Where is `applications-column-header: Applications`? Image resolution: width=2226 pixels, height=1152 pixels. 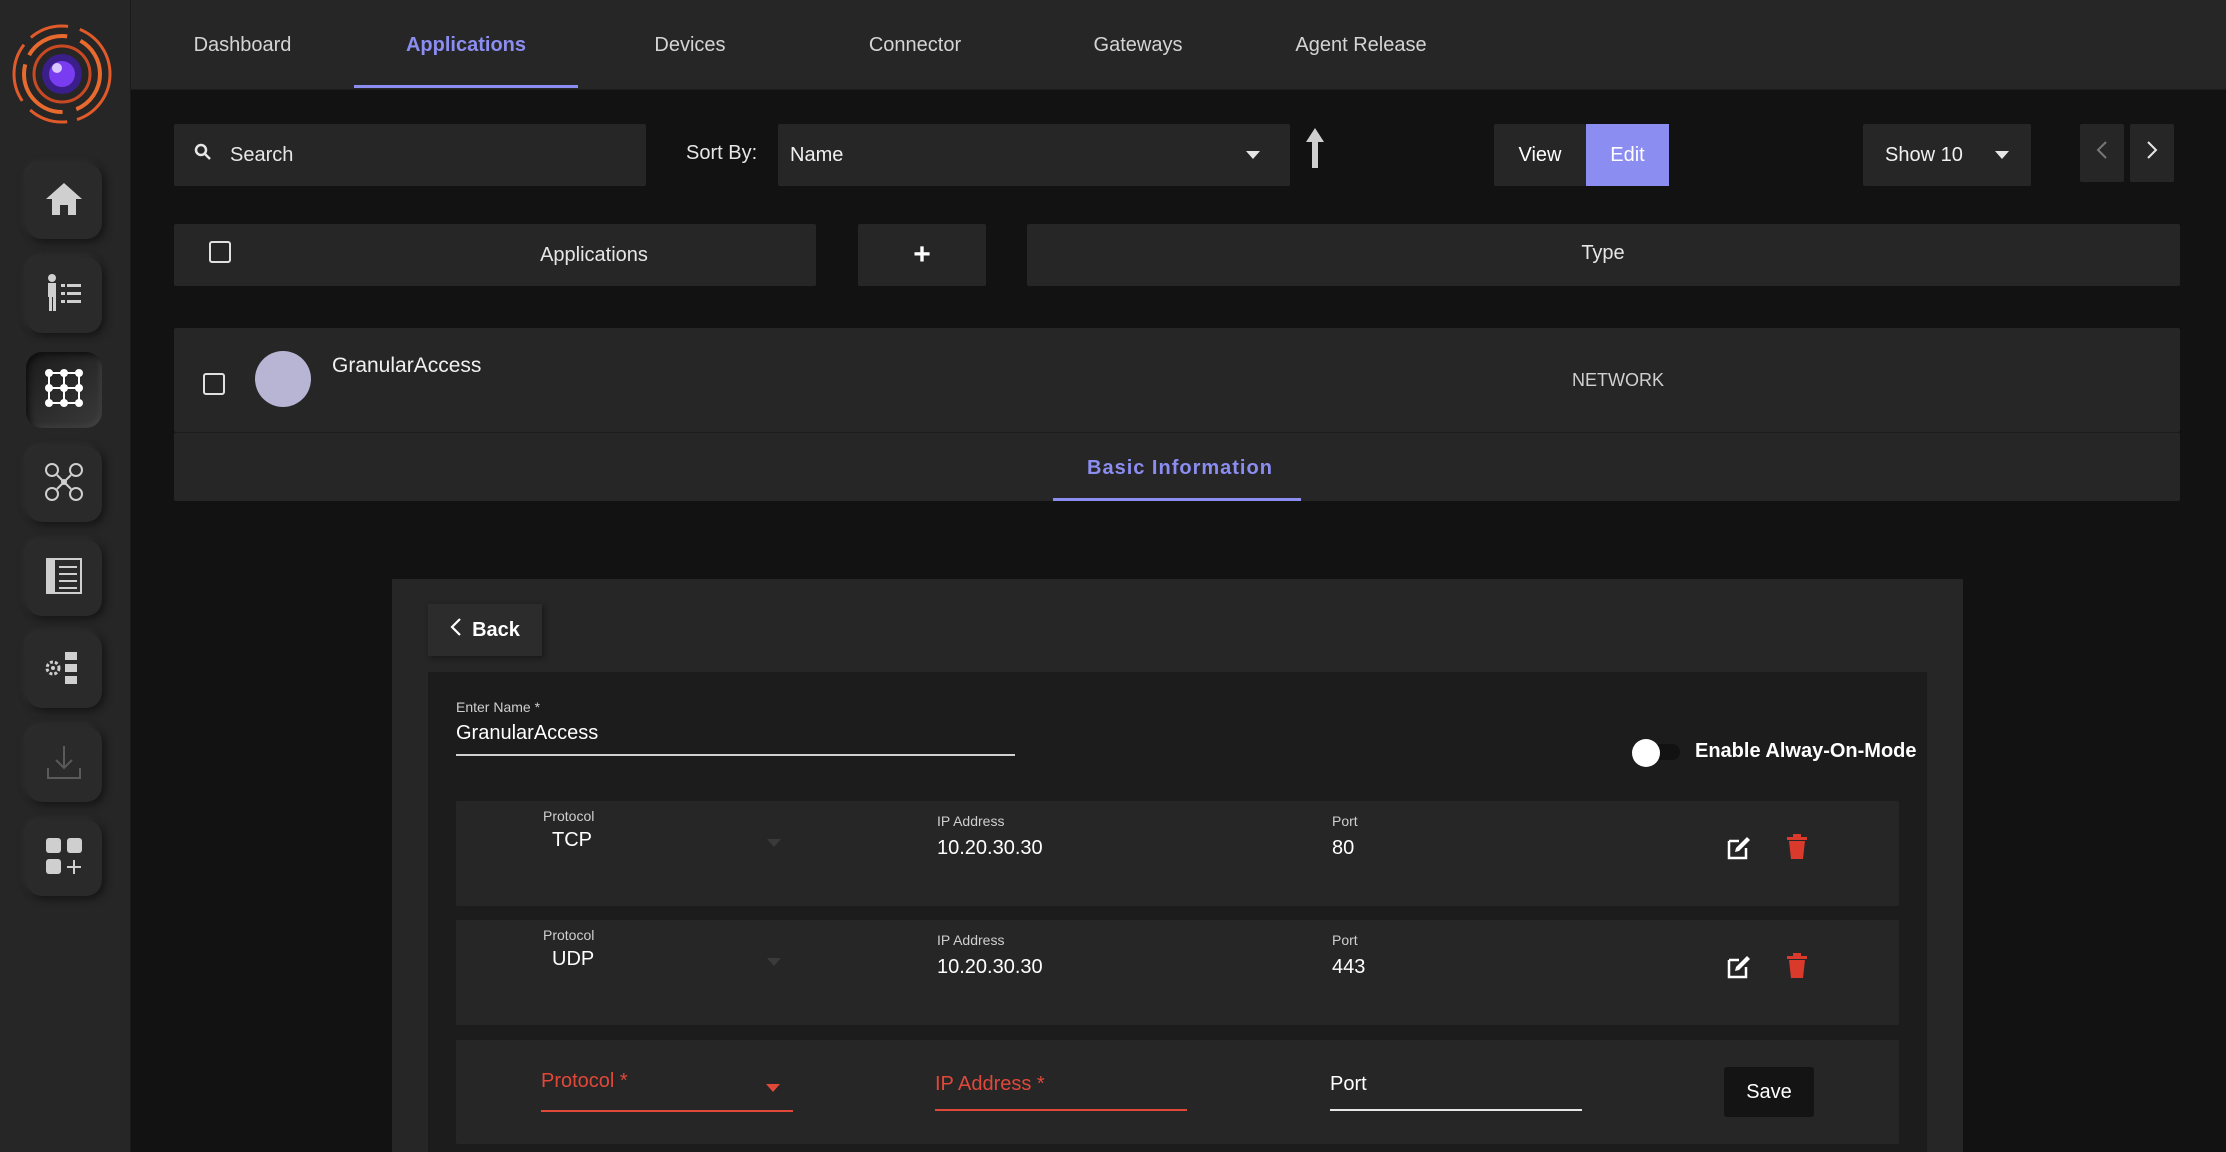 applications-column-header: Applications is located at coordinates (594, 255).